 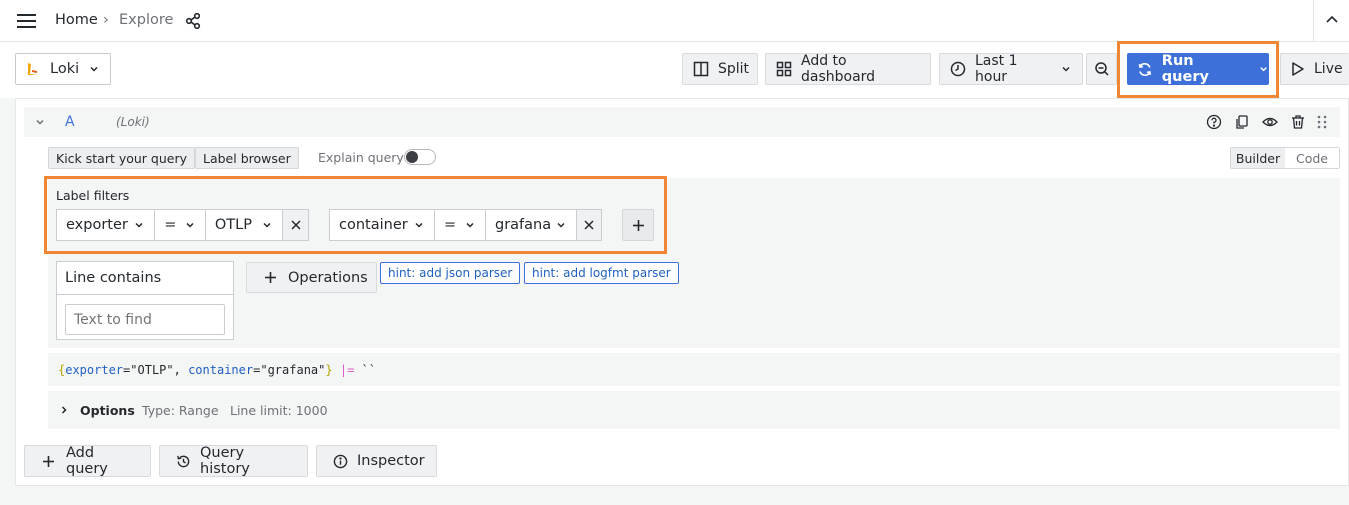 I want to click on collapse-topbar-button, so click(x=1331, y=21).